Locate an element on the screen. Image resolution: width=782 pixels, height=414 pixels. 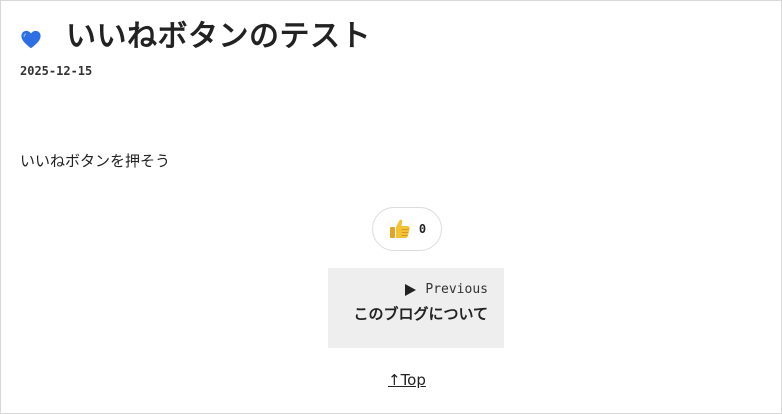
like-button: 0 is located at coordinates (407, 229).